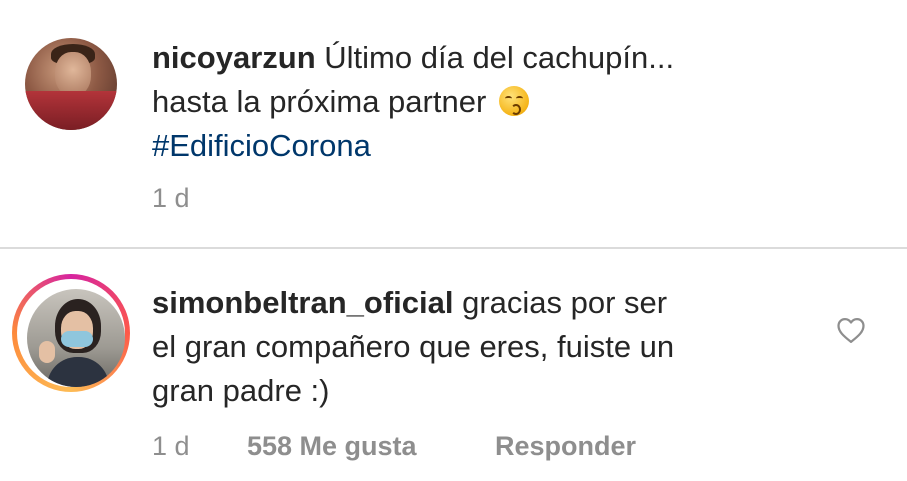  Describe the element at coordinates (171, 198) in the screenshot. I see `post-timestamp: 1 d` at that location.